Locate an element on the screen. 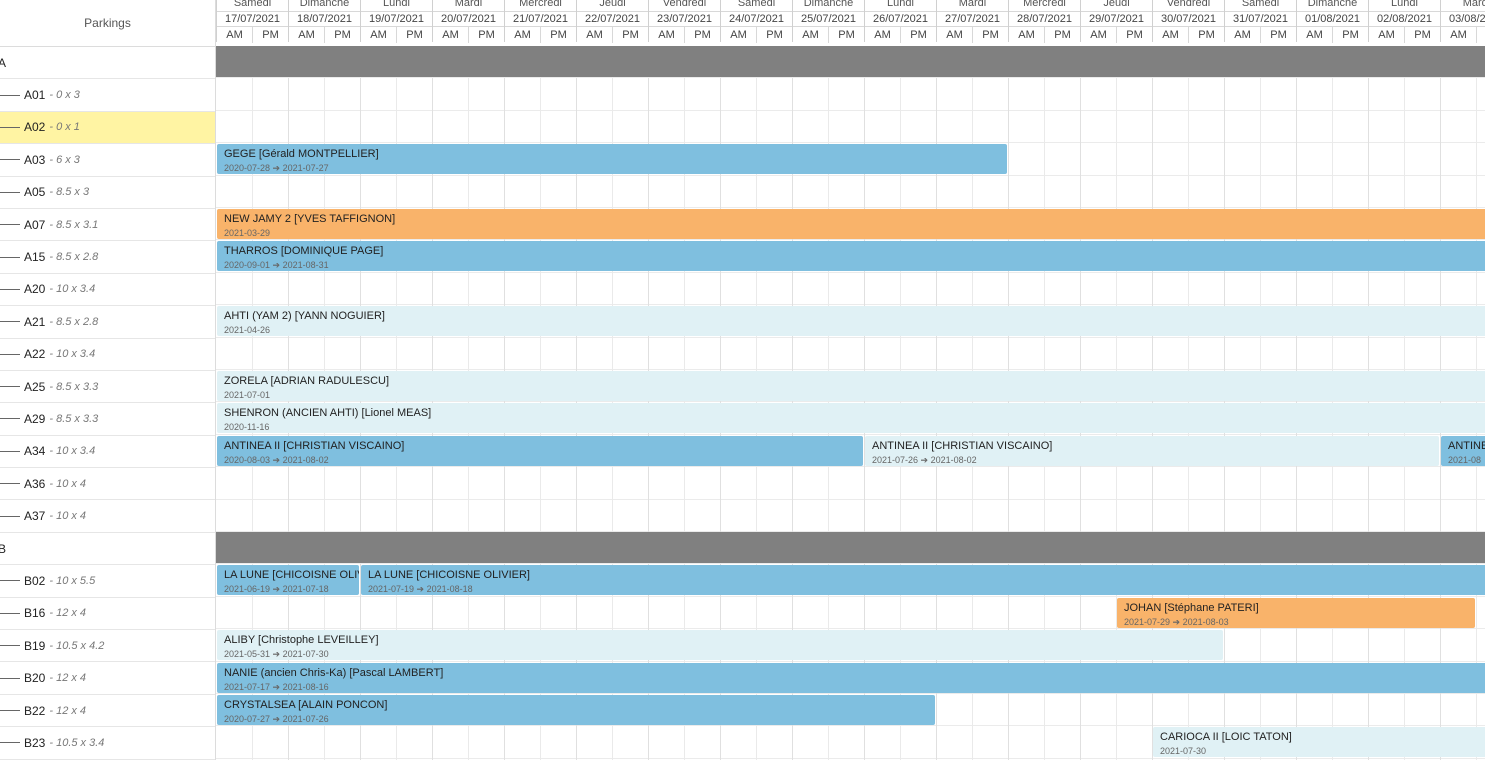  parking-label: A02 is located at coordinates (35, 127).